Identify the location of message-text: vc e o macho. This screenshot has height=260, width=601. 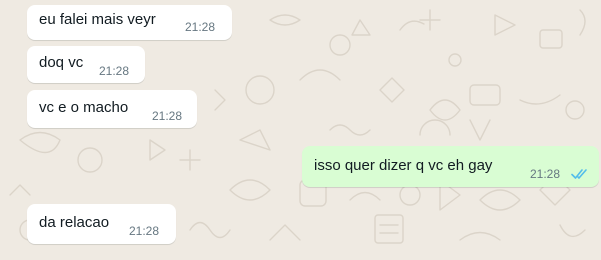
(84, 107).